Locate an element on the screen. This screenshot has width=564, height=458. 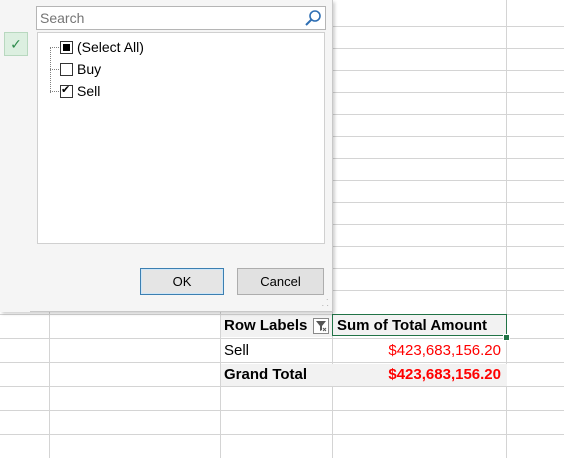
resize-grip-icon: · · · is located at coordinates (325, 303).